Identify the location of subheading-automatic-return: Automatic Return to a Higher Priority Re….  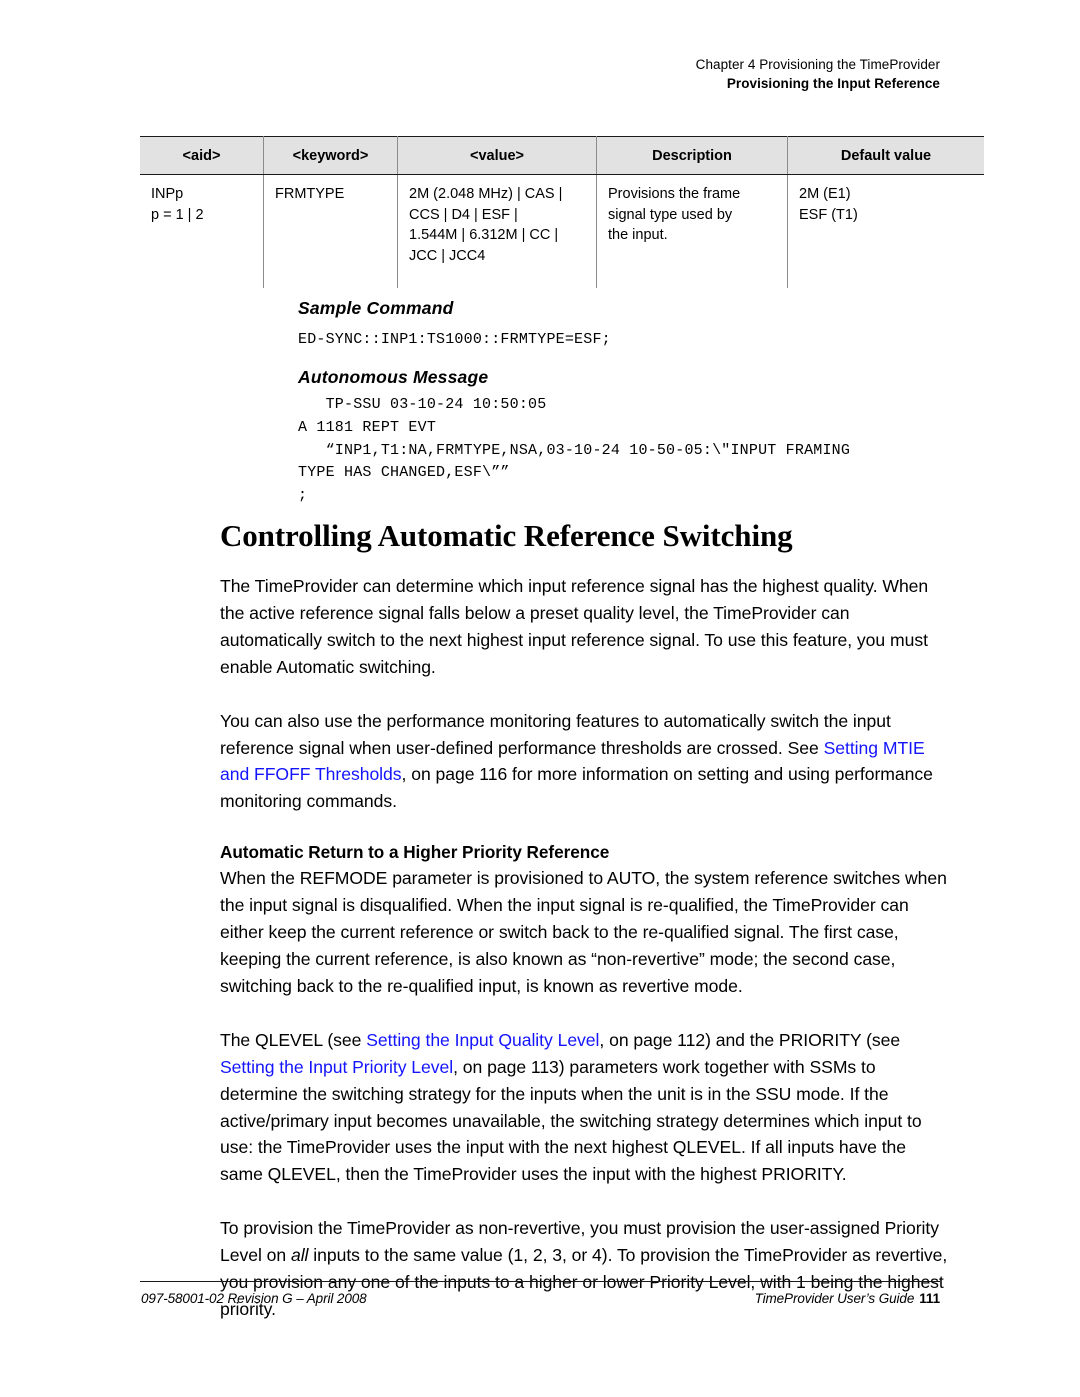
(415, 852).